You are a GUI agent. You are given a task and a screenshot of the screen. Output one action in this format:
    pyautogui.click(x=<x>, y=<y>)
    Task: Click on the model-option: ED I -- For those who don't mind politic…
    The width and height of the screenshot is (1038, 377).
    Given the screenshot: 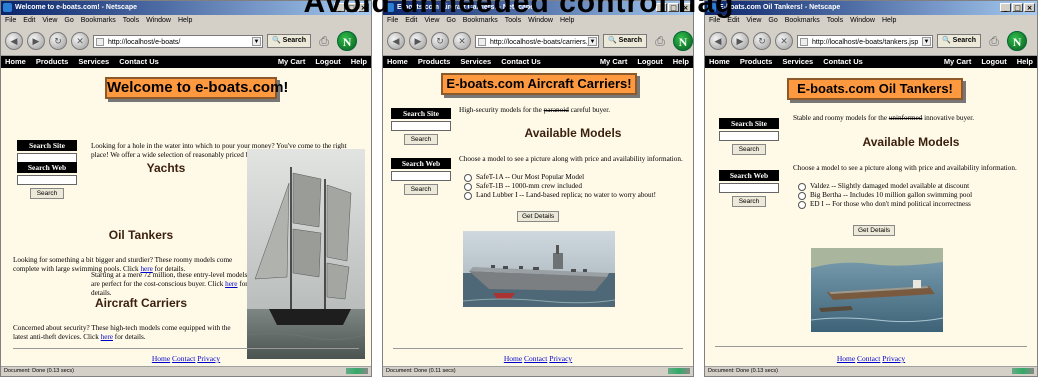 What is the action you would take?
    pyautogui.click(x=915, y=204)
    